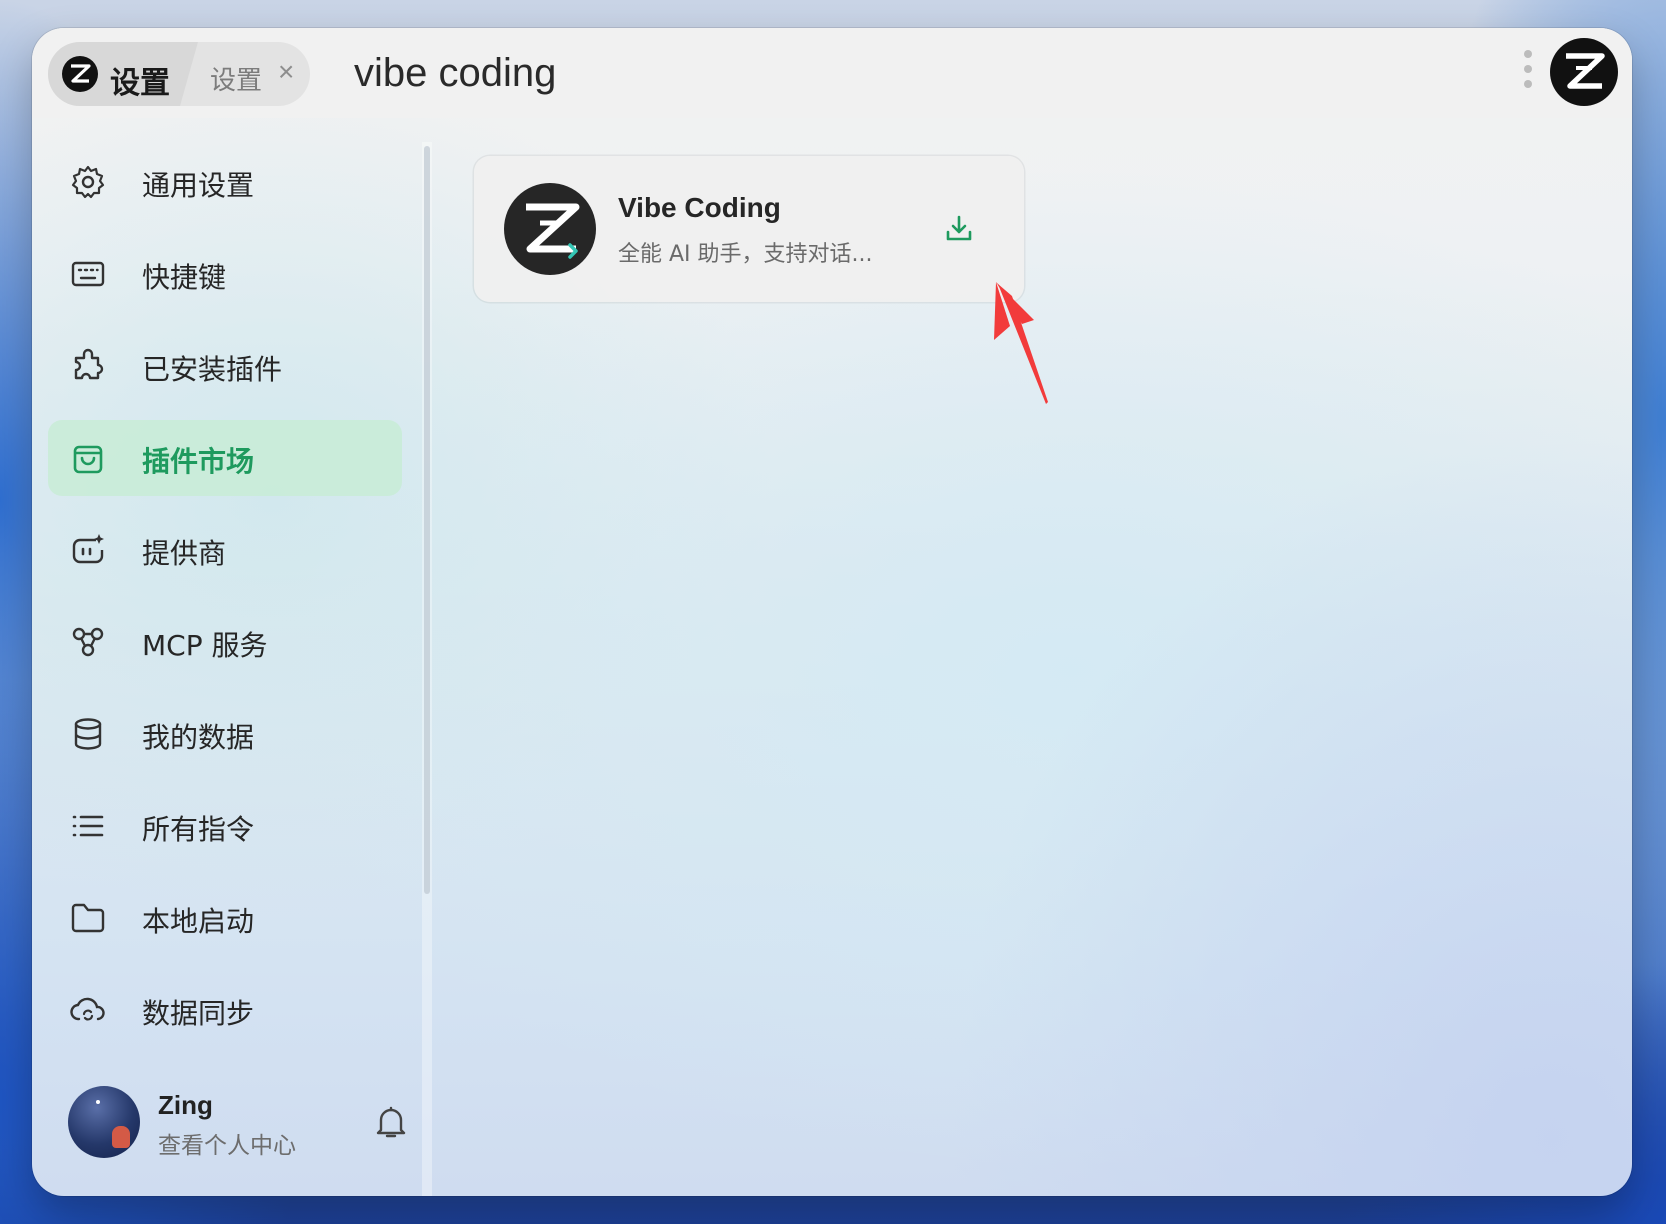  I want to click on tab-pill: 设置 设置 ×, so click(179, 74).